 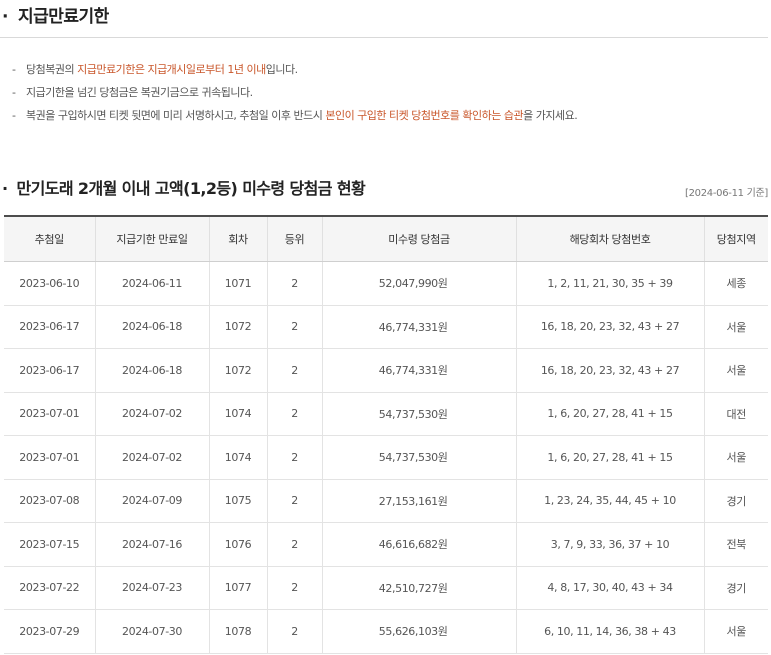 What do you see at coordinates (49, 501) in the screenshot?
I see `draw-date-cell: 2023-07-08` at bounding box center [49, 501].